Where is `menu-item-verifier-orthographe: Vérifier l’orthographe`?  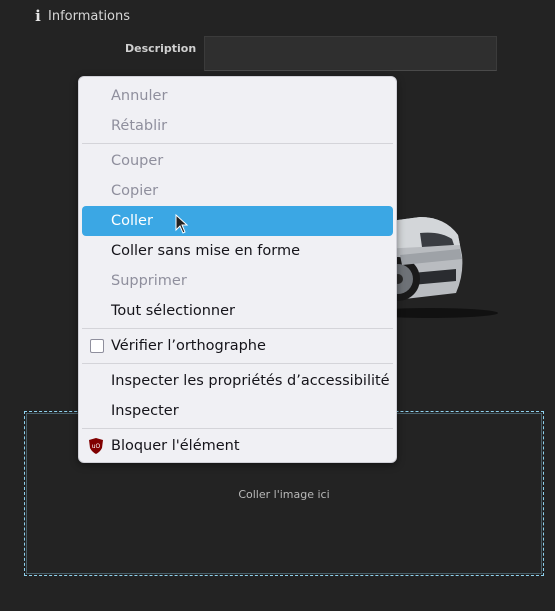
menu-item-verifier-orthographe: Vérifier l’orthographe is located at coordinates (237, 346).